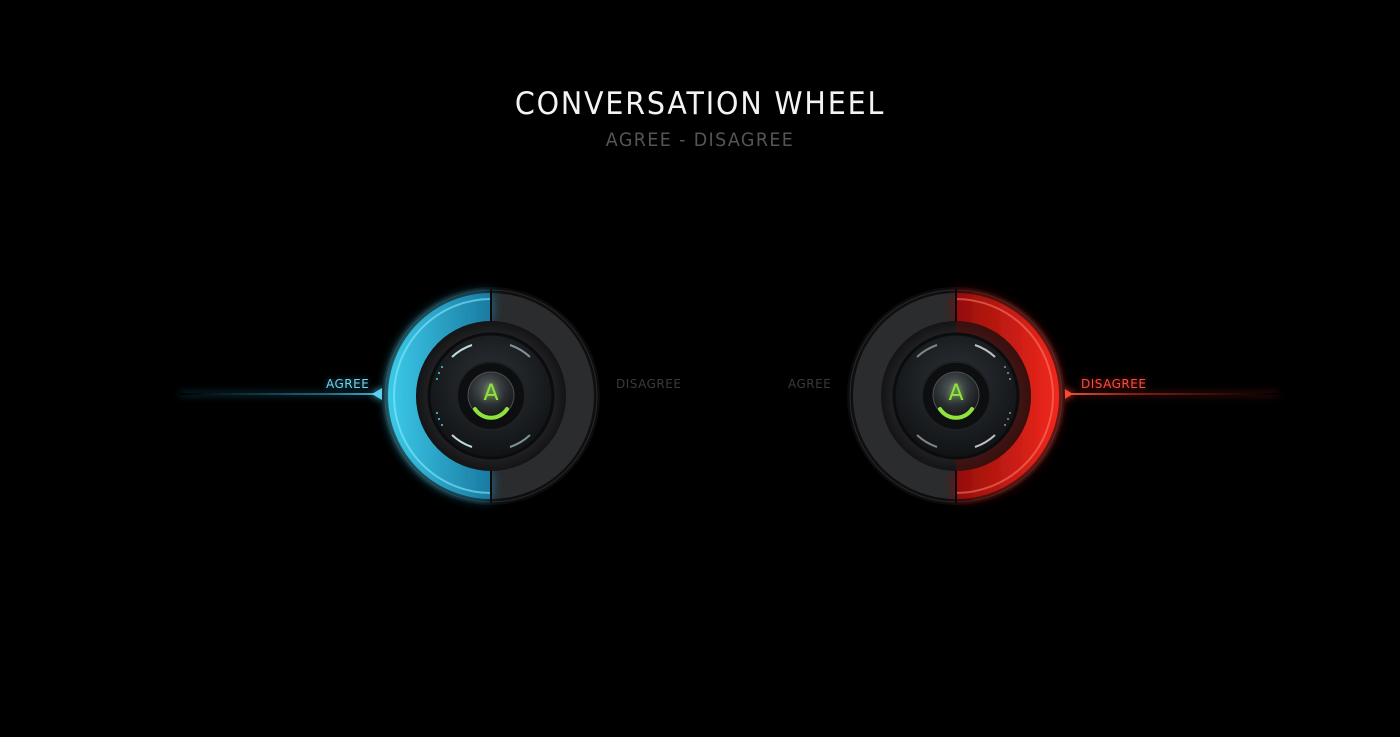  Describe the element at coordinates (1173, 394) in the screenshot. I see `disagree-selection-beam` at that location.